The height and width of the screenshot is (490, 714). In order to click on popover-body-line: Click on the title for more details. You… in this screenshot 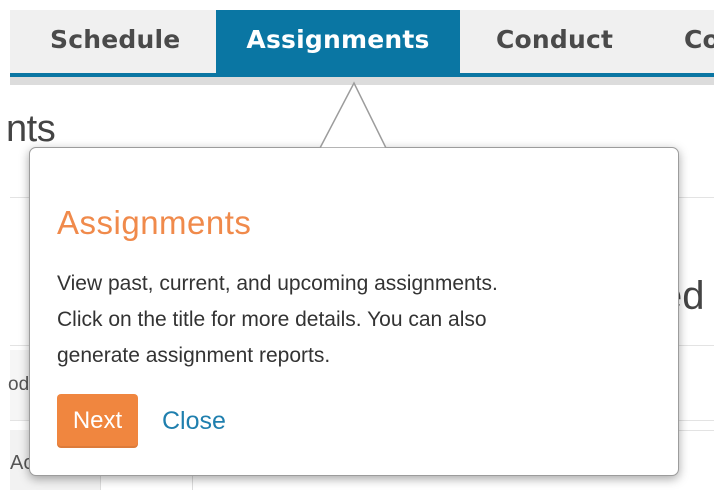, I will do `click(272, 319)`.